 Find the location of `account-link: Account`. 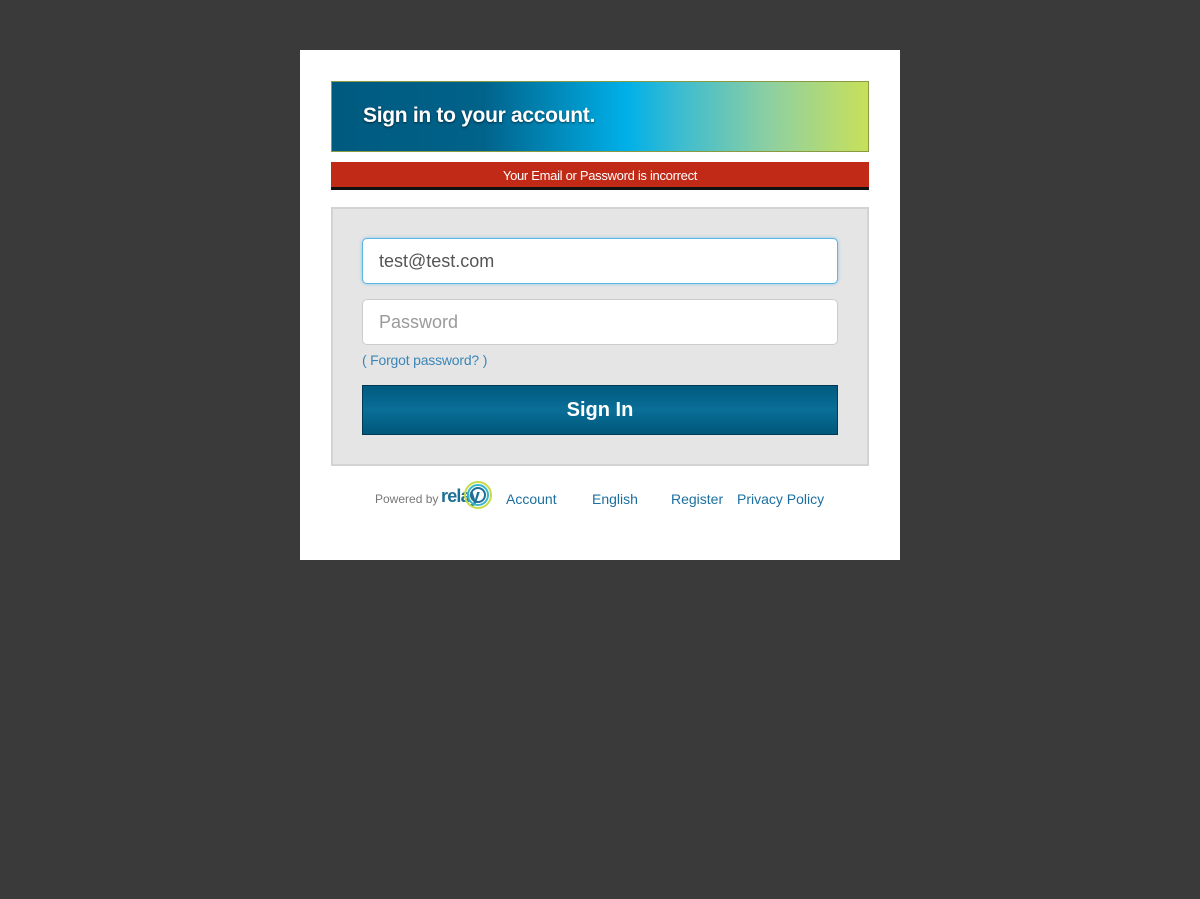

account-link: Account is located at coordinates (531, 499).